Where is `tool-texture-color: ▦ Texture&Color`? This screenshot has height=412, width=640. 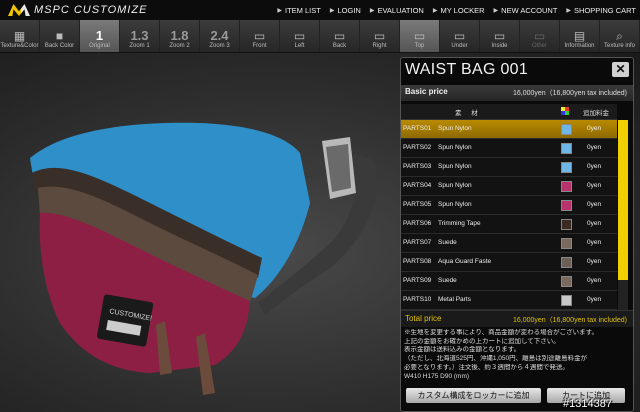
tool-texture-color: ▦ Texture&Color is located at coordinates (20, 36).